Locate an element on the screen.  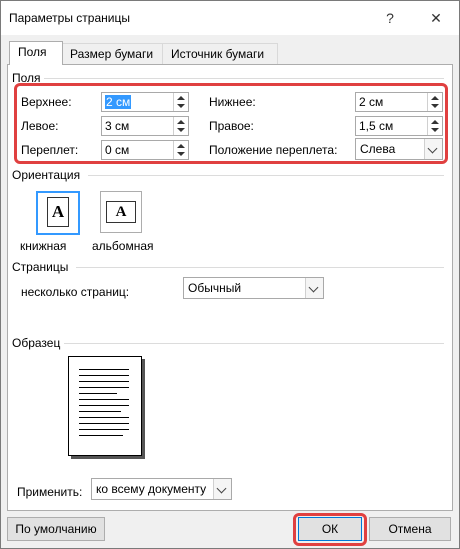
set-as-default-button: По умолчанию is located at coordinates (56, 529).